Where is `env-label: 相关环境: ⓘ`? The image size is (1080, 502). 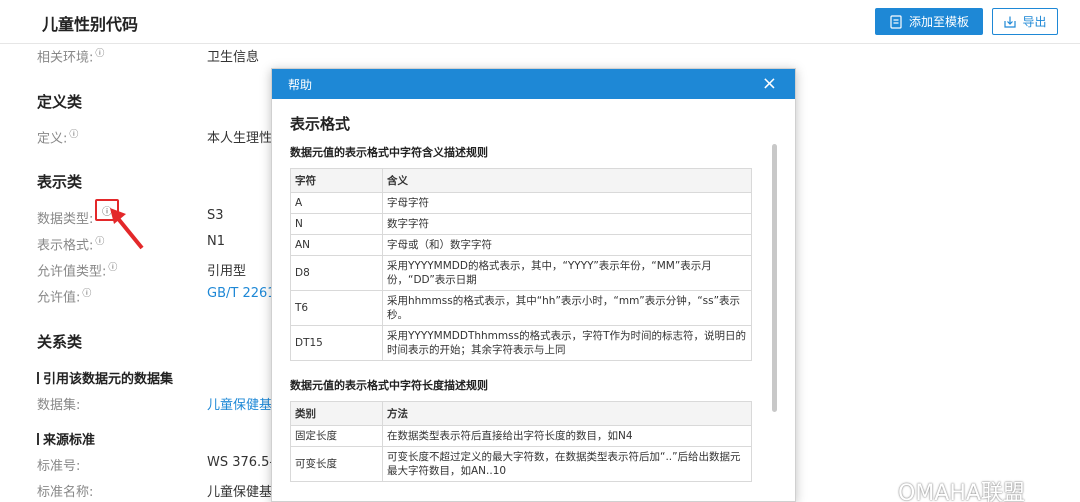
env-label: 相关环境: ⓘ is located at coordinates (71, 57).